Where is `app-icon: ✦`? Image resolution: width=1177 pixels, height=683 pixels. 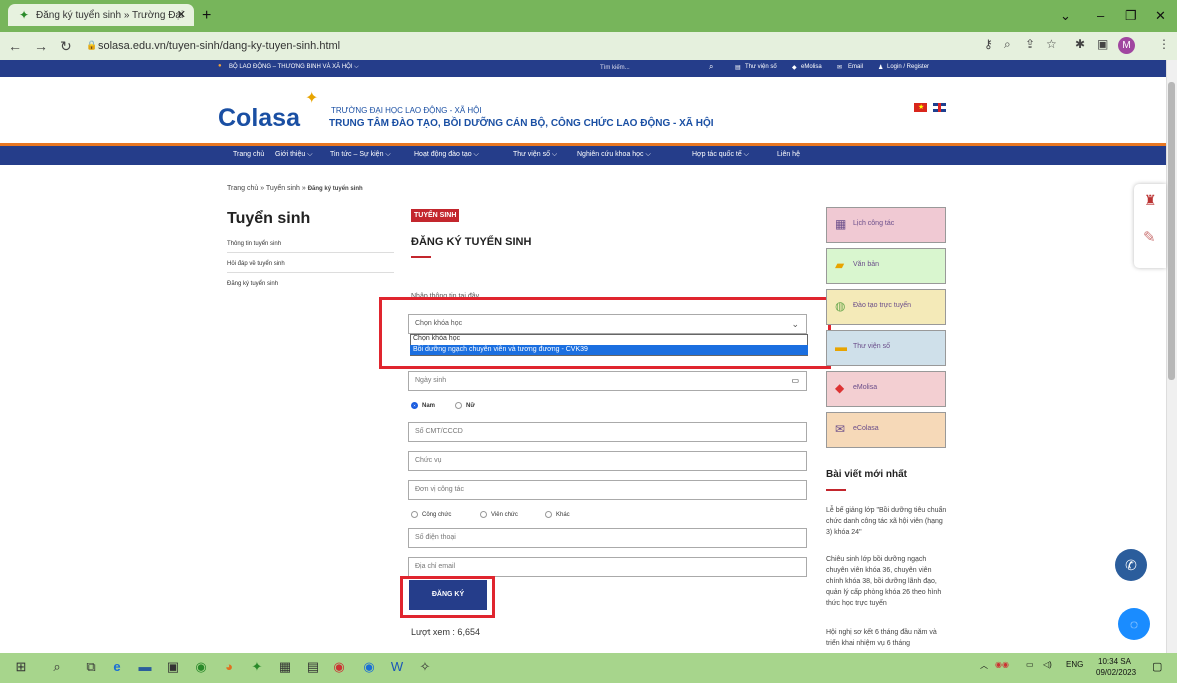 app-icon: ✦ is located at coordinates (257, 667).